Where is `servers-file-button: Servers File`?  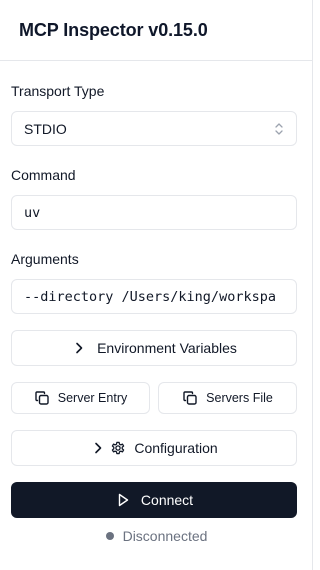
servers-file-button: Servers File is located at coordinates (227, 398).